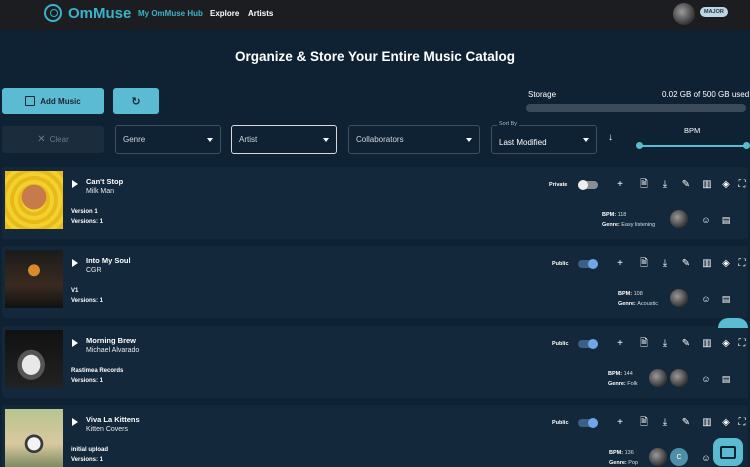  I want to click on track-versions-count: Versions: 1, so click(87, 301).